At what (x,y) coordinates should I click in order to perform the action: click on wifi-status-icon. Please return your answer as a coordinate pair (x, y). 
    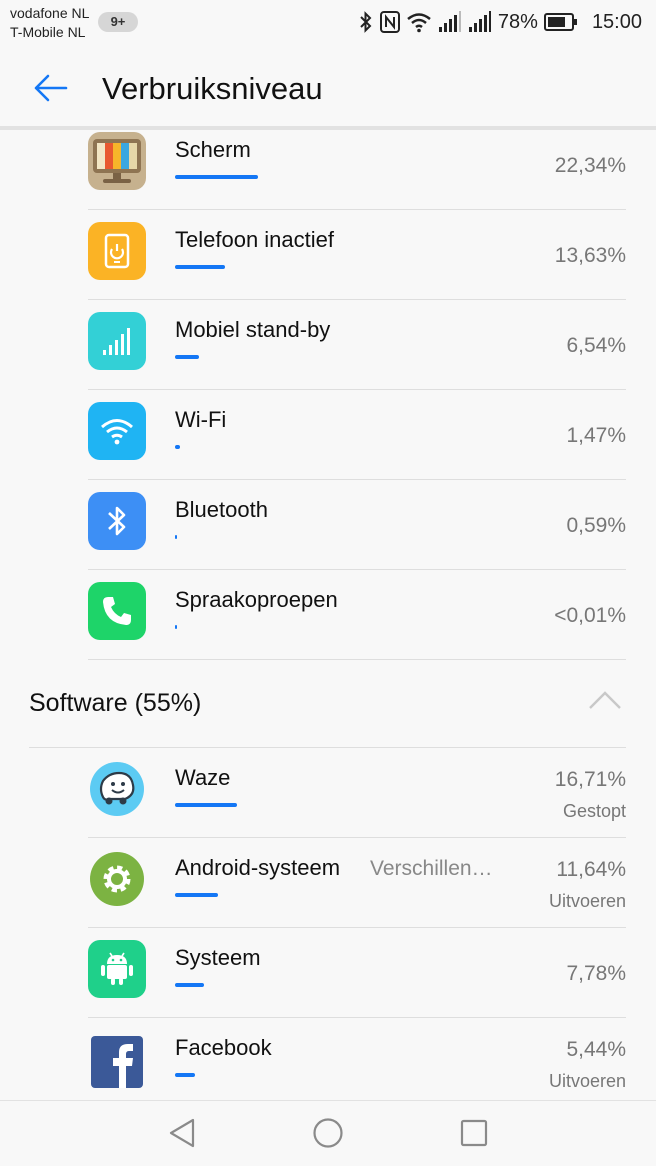
    Looking at the image, I should click on (419, 22).